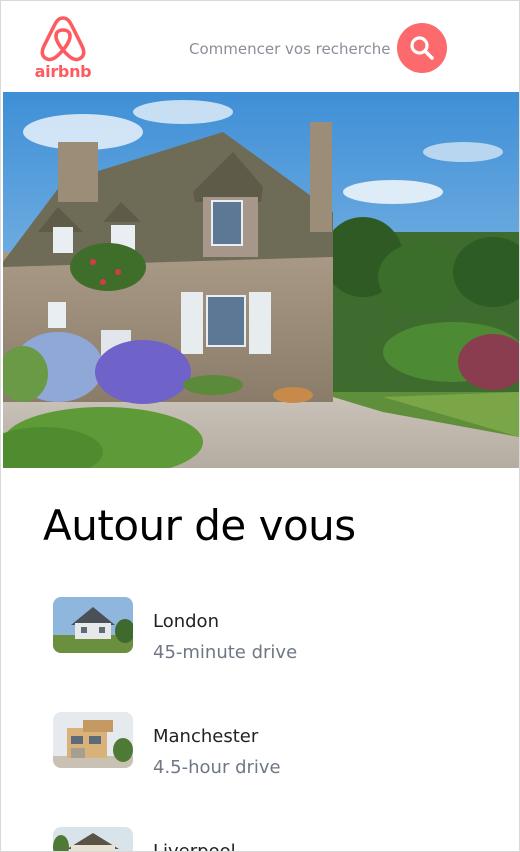 This screenshot has width=520, height=852. Describe the element at coordinates (263, 630) in the screenshot. I see `list-item-london: London 45-minute drive` at that location.